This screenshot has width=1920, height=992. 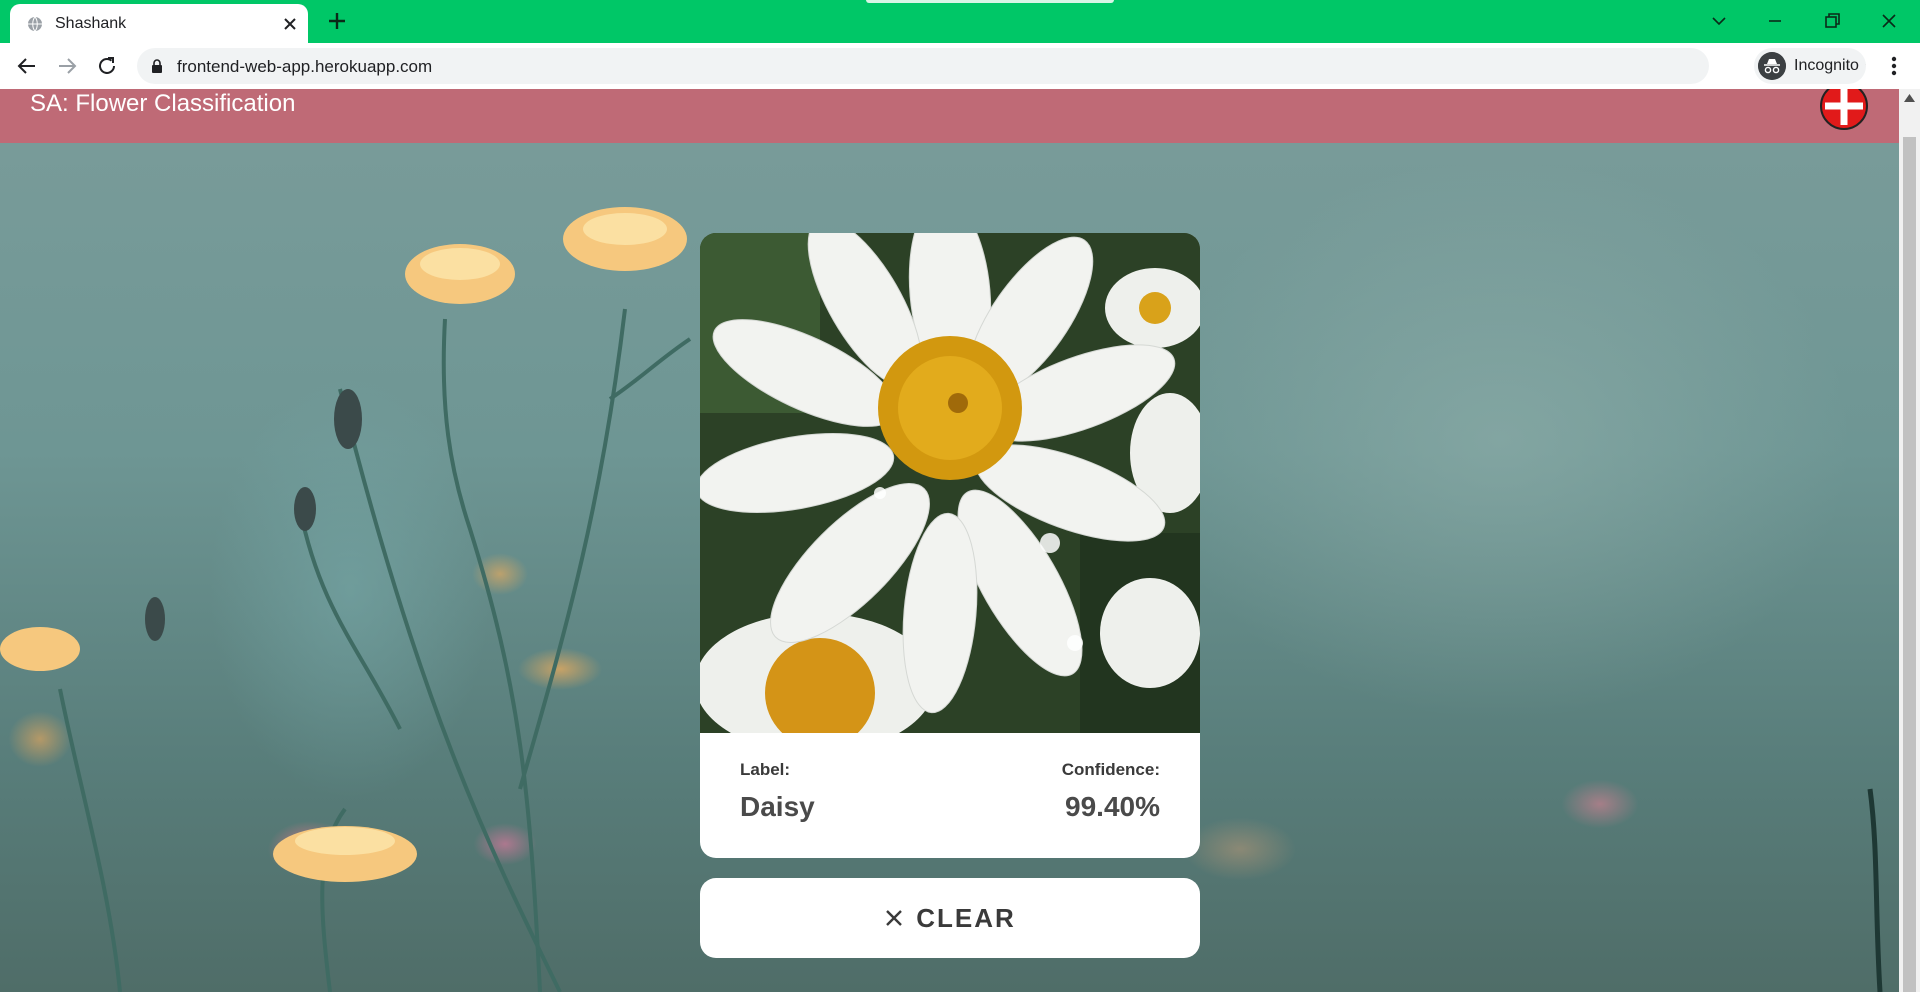 I want to click on back-icon, so click(x=27, y=66).